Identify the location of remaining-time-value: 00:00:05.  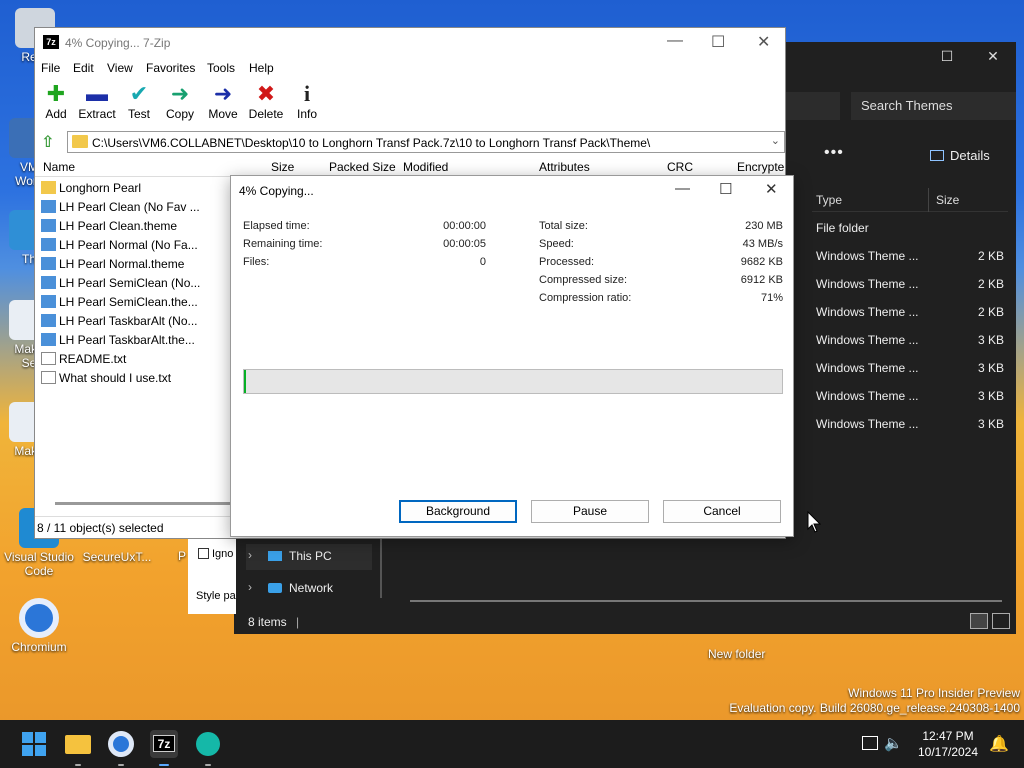
(464, 244).